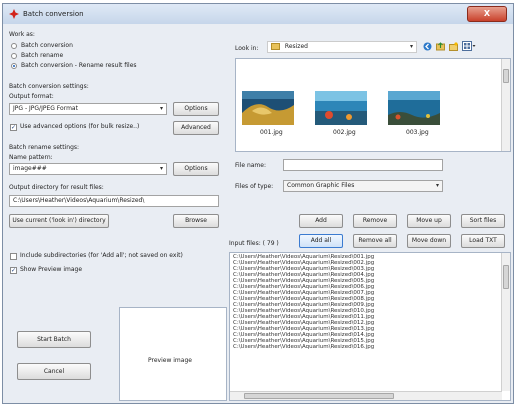 This screenshot has width=518, height=407. I want to click on input-files-horizontal-scrollbar, so click(366, 395).